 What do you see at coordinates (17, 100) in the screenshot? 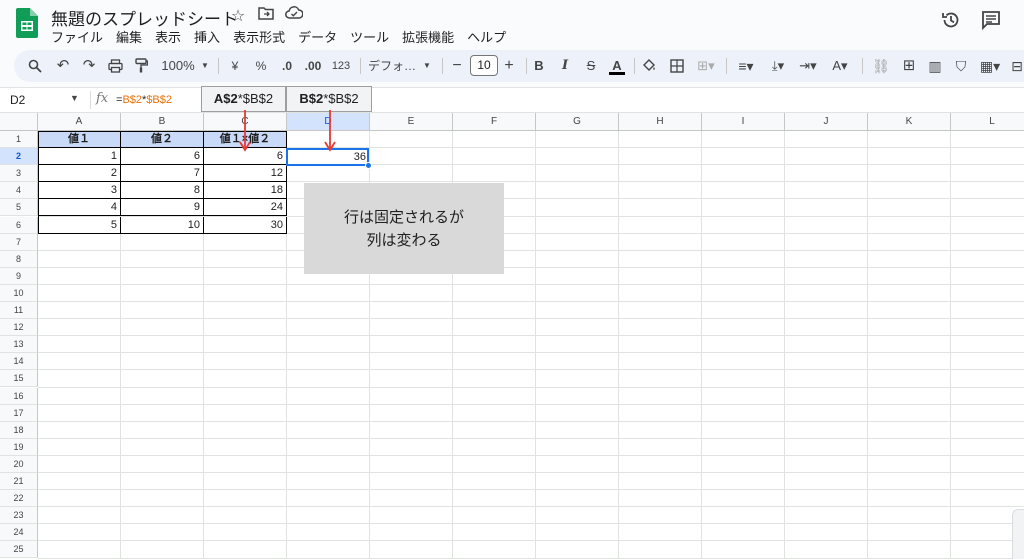
I see `name-box: D2` at bounding box center [17, 100].